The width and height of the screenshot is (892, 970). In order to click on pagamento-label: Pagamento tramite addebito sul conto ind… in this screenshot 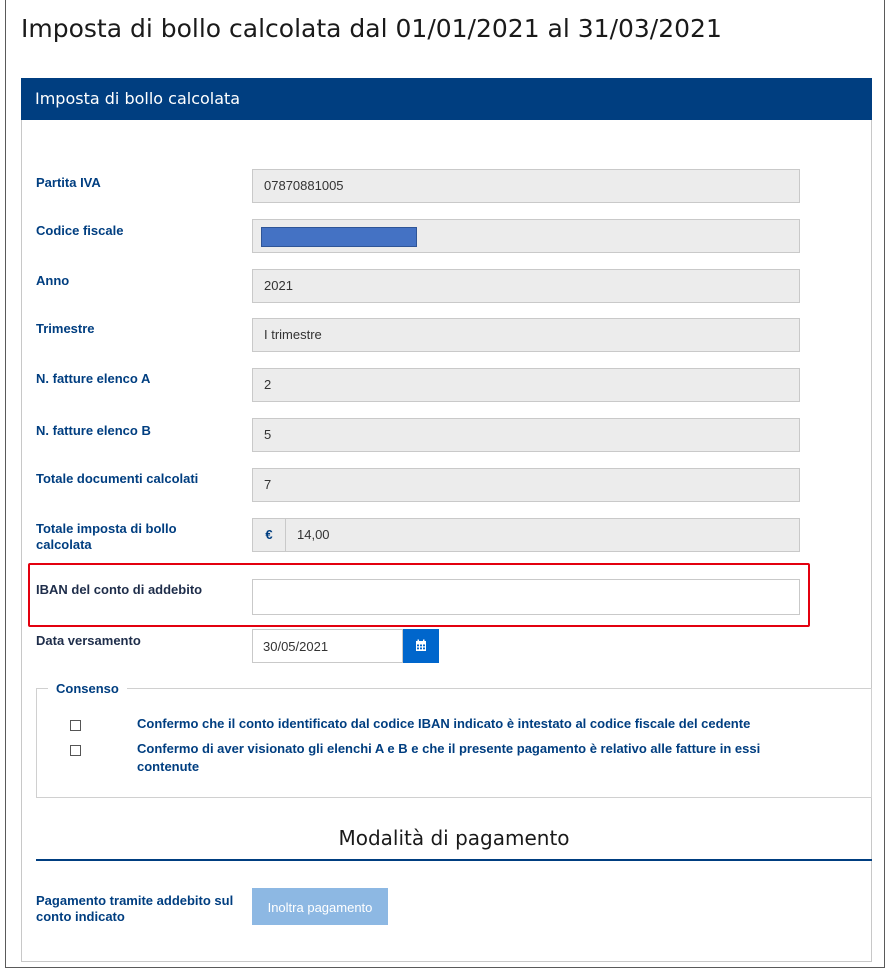, I will do `click(135, 908)`.